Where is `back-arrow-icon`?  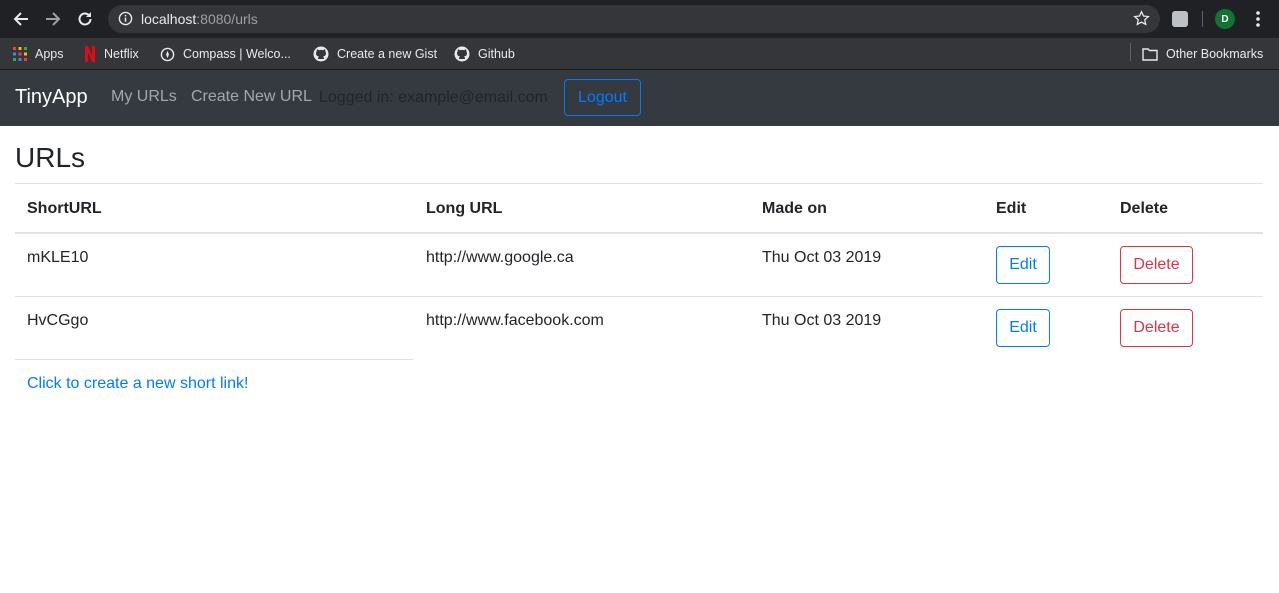
back-arrow-icon is located at coordinates (20, 19).